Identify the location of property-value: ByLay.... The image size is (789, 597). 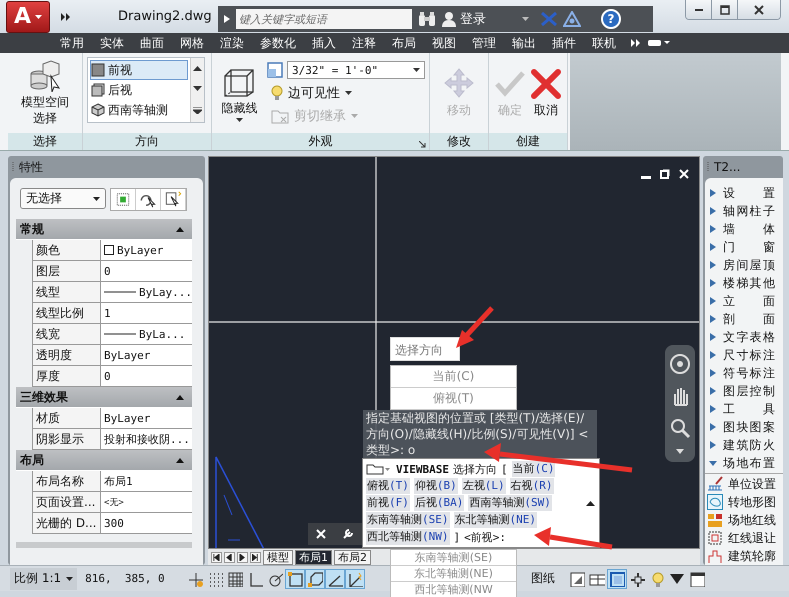
(146, 292).